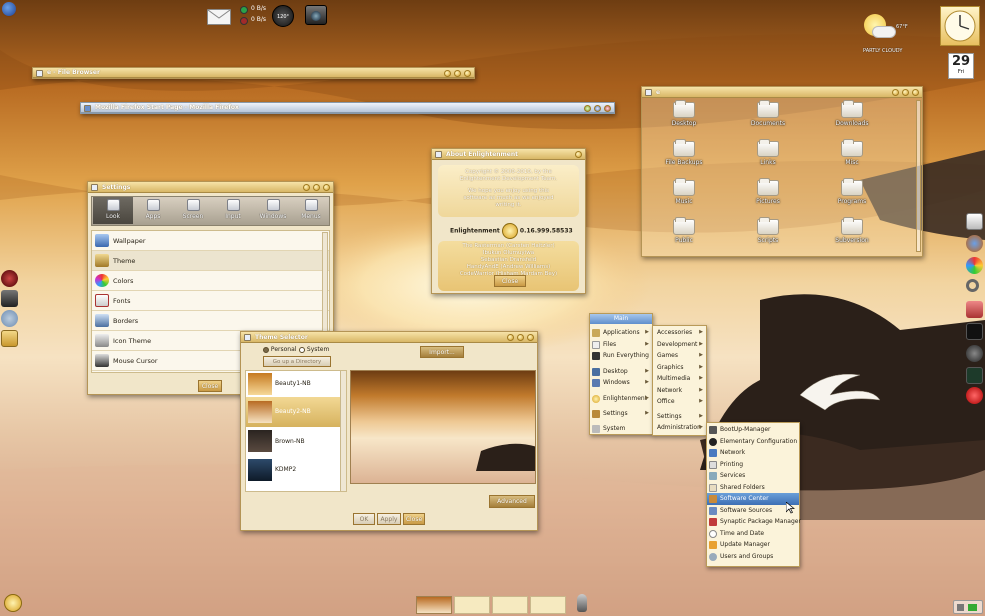  Describe the element at coordinates (974, 375) in the screenshot. I see `system-monitor-icon` at that location.